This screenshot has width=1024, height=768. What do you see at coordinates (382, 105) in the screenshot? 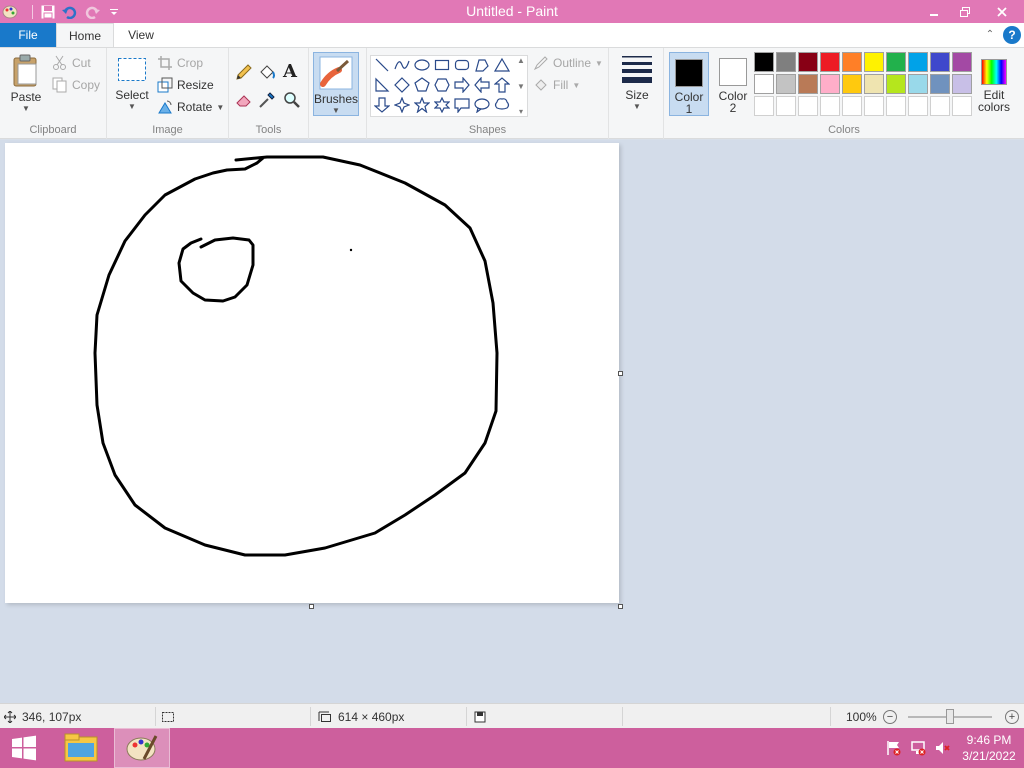
I see `down-arrow-shape-icon` at bounding box center [382, 105].